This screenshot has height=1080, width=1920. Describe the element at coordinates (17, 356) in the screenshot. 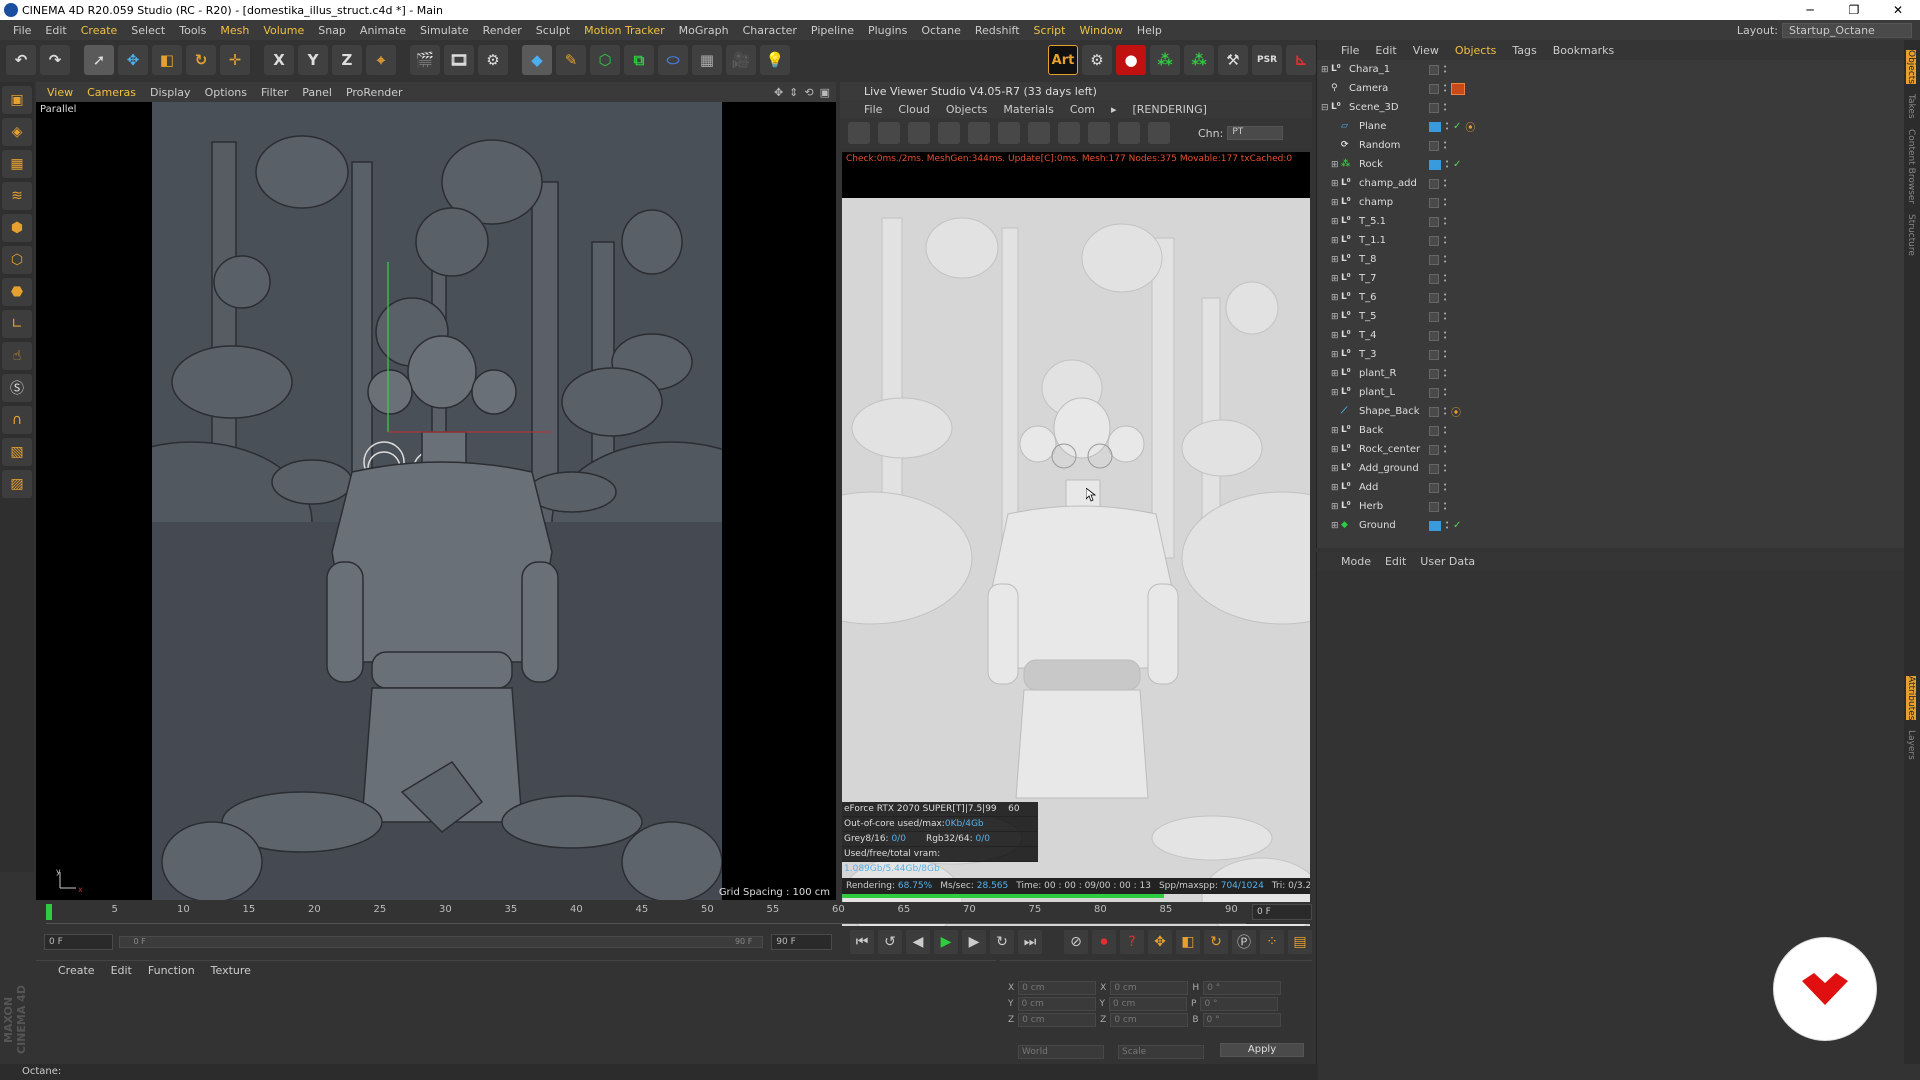

I see `tweak-mode-icon: ☝` at that location.